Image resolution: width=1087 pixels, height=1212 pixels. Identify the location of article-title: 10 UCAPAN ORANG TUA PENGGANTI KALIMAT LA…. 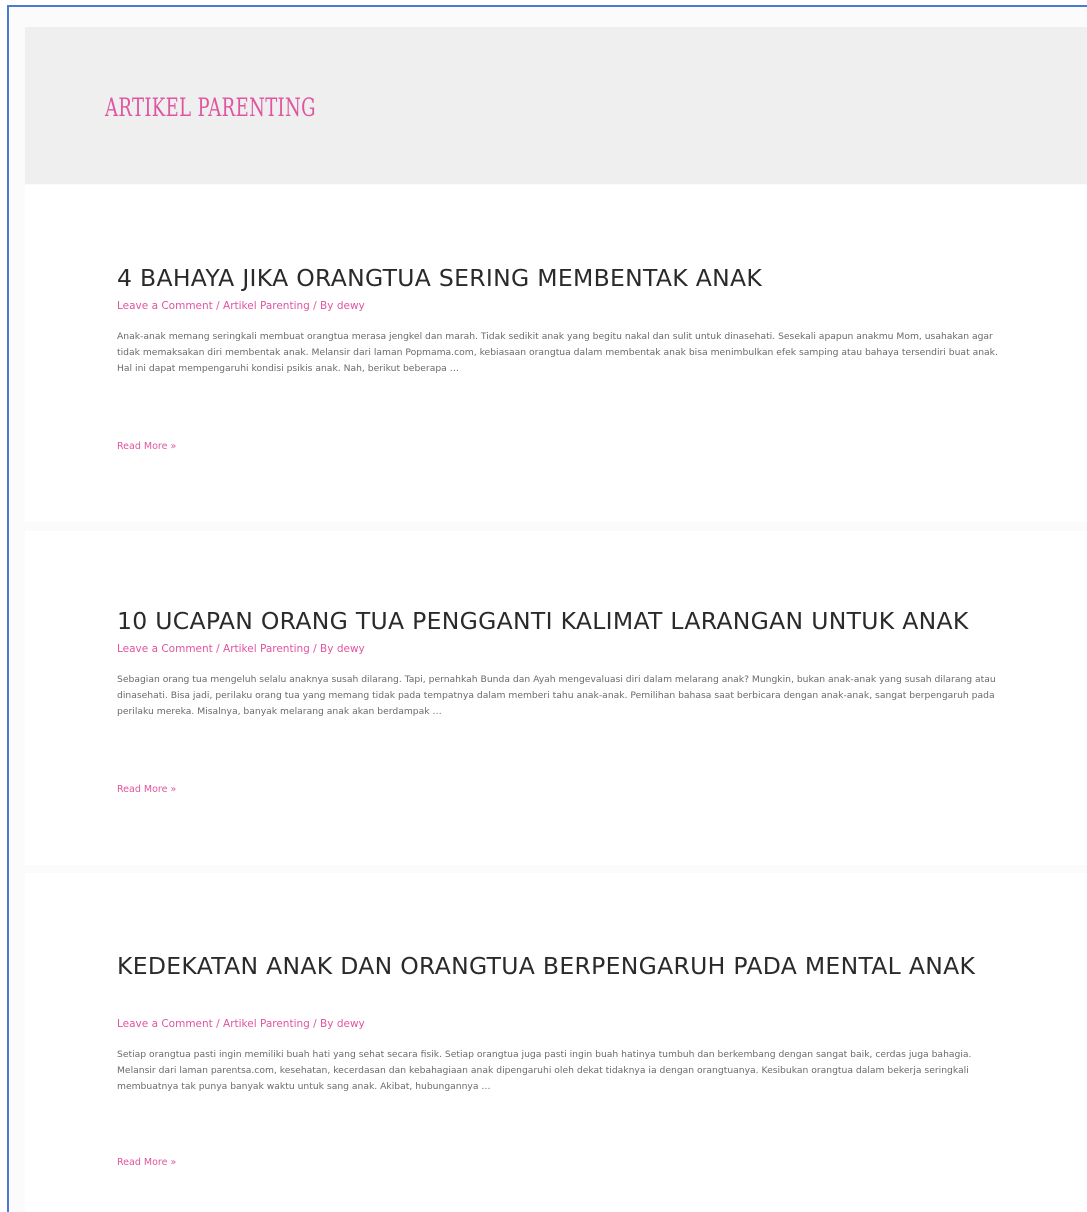
(547, 621).